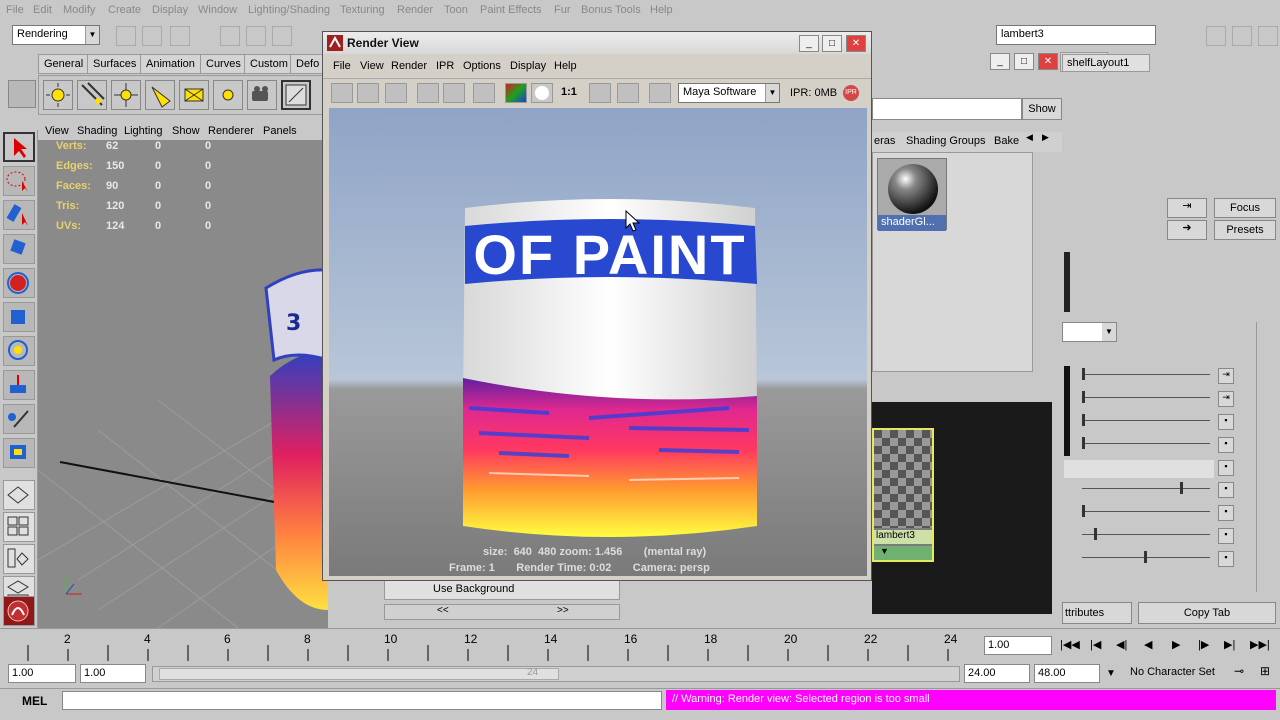 The image size is (1280, 720). What do you see at coordinates (180, 36) in the screenshot?
I see `save-scene-icon` at bounding box center [180, 36].